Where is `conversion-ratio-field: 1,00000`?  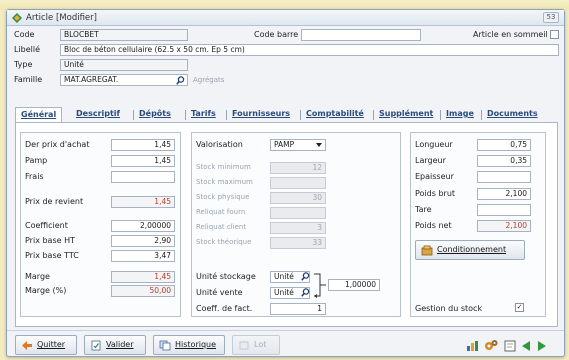
conversion-ratio-field: 1,00000 is located at coordinates (354, 285).